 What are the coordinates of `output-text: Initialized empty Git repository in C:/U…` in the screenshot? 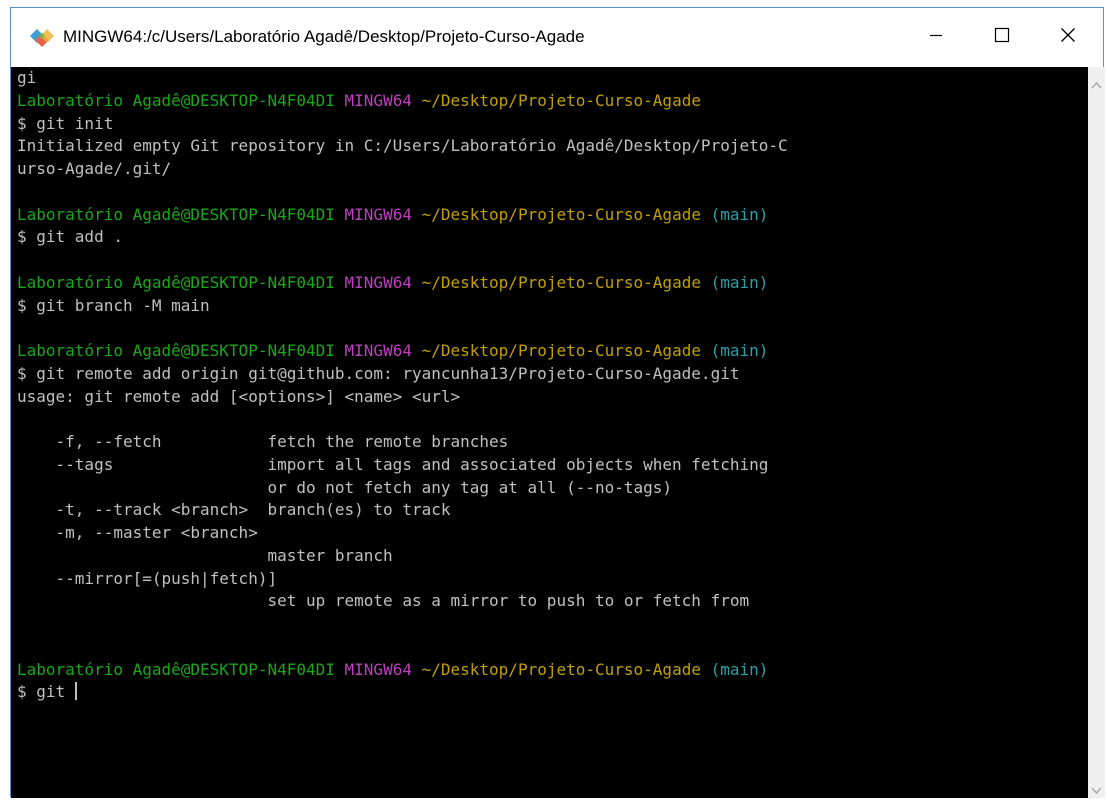 It's located at (402, 146).